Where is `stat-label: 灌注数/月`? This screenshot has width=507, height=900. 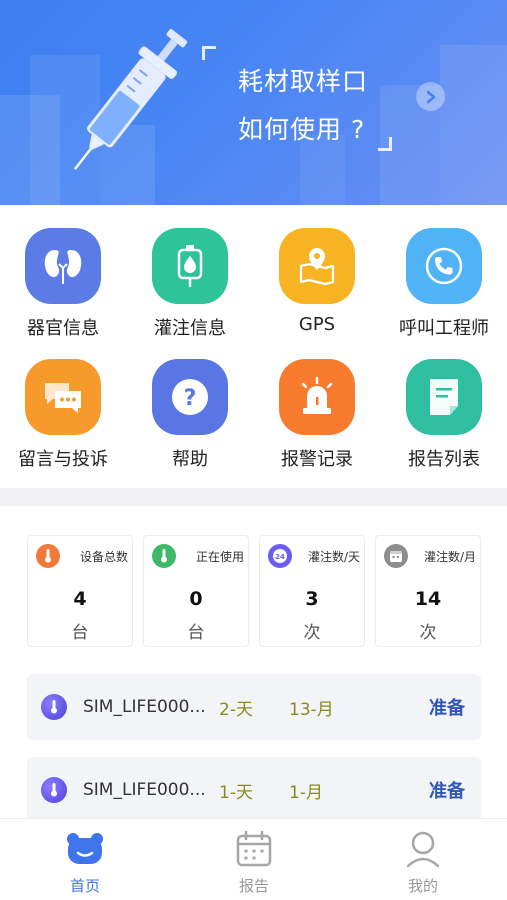 stat-label: 灌注数/月 is located at coordinates (449, 556).